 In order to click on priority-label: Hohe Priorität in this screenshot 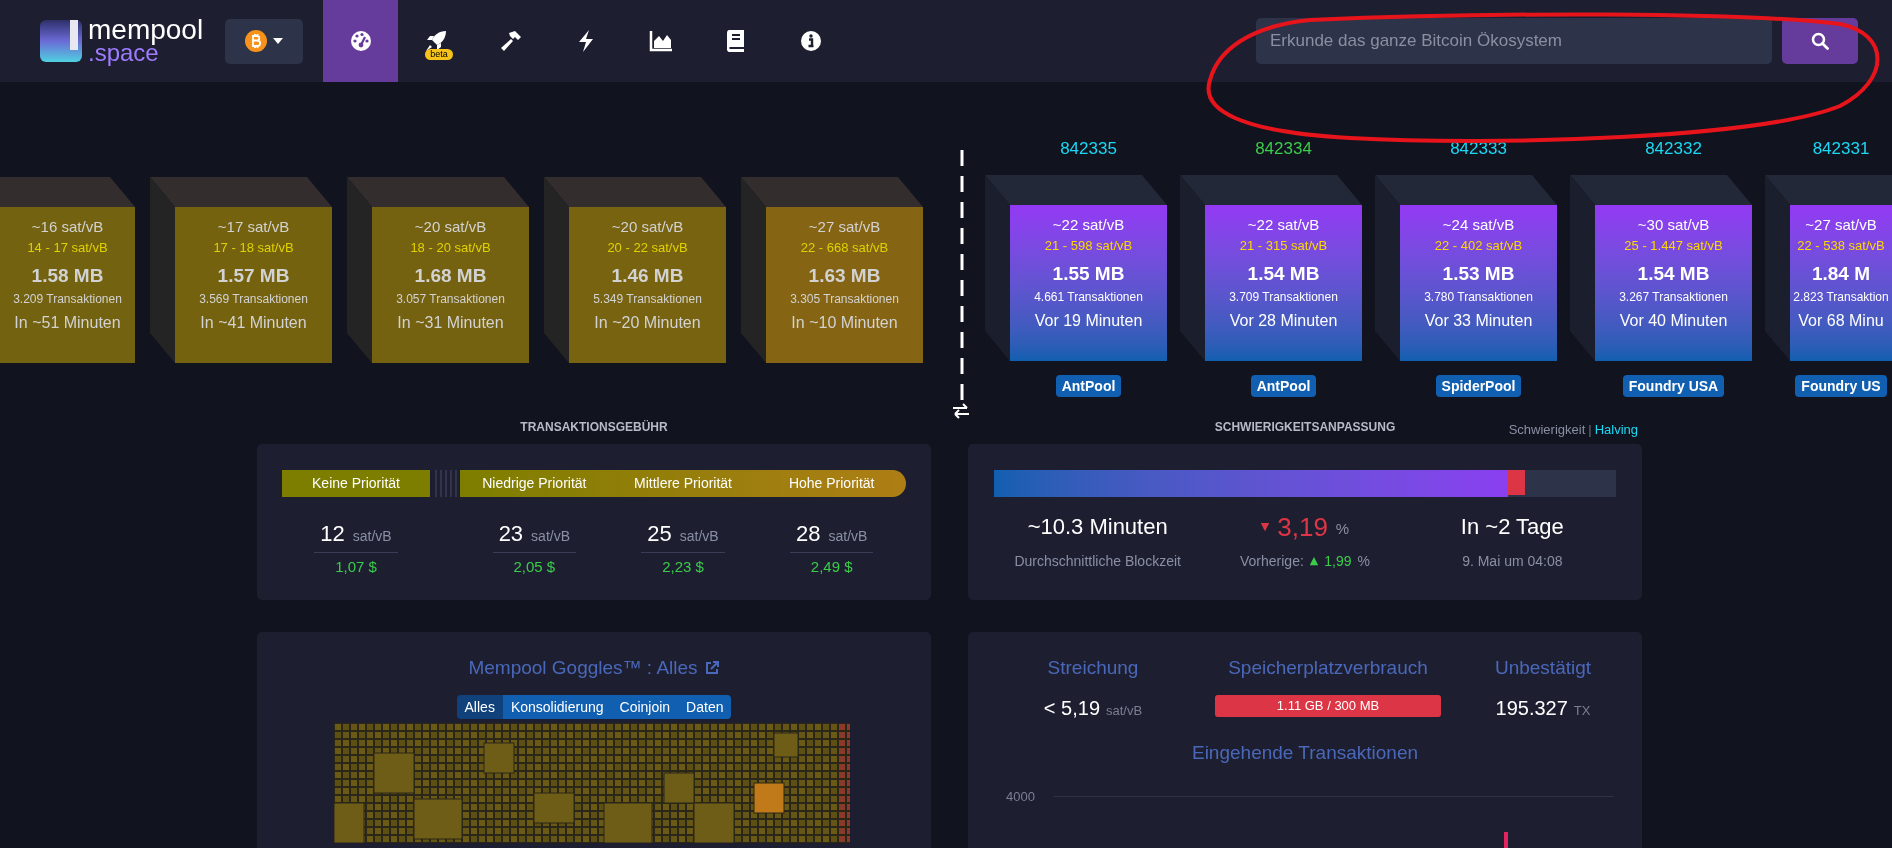, I will do `click(831, 483)`.